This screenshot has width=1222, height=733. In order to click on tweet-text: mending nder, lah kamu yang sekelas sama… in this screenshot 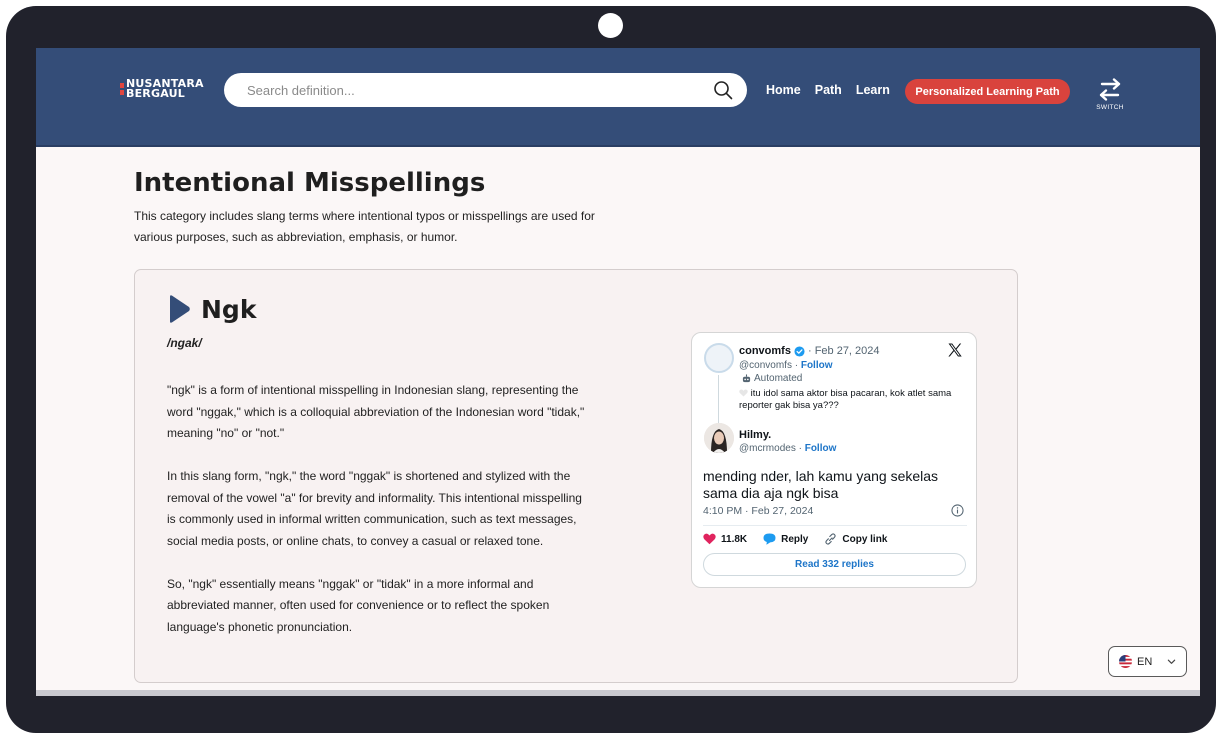, I will do `click(821, 484)`.